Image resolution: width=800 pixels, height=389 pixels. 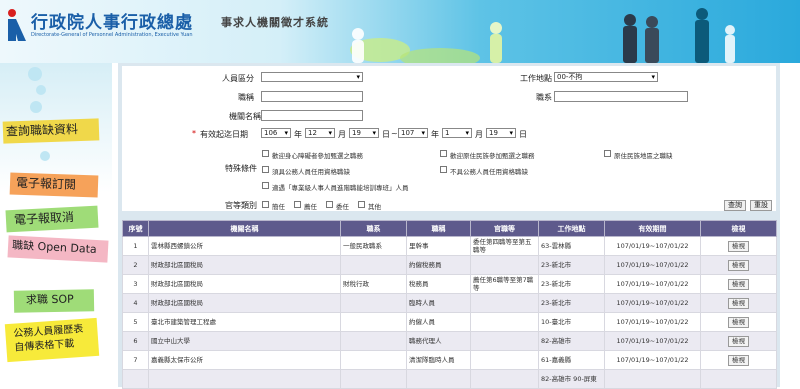 What do you see at coordinates (571, 322) in the screenshot?
I see `row-location: 10-臺北市` at bounding box center [571, 322].